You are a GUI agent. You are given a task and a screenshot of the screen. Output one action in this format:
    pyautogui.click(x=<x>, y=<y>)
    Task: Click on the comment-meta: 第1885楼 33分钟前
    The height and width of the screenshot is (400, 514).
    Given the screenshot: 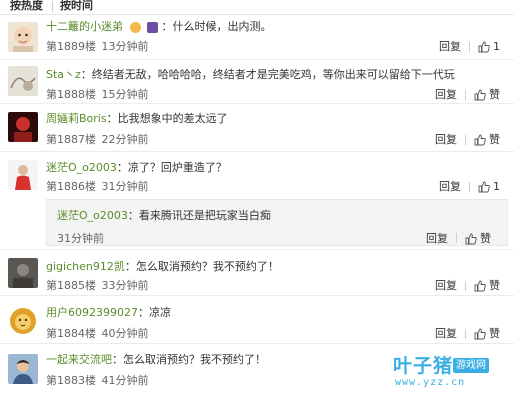 What is the action you would take?
    pyautogui.click(x=97, y=286)
    